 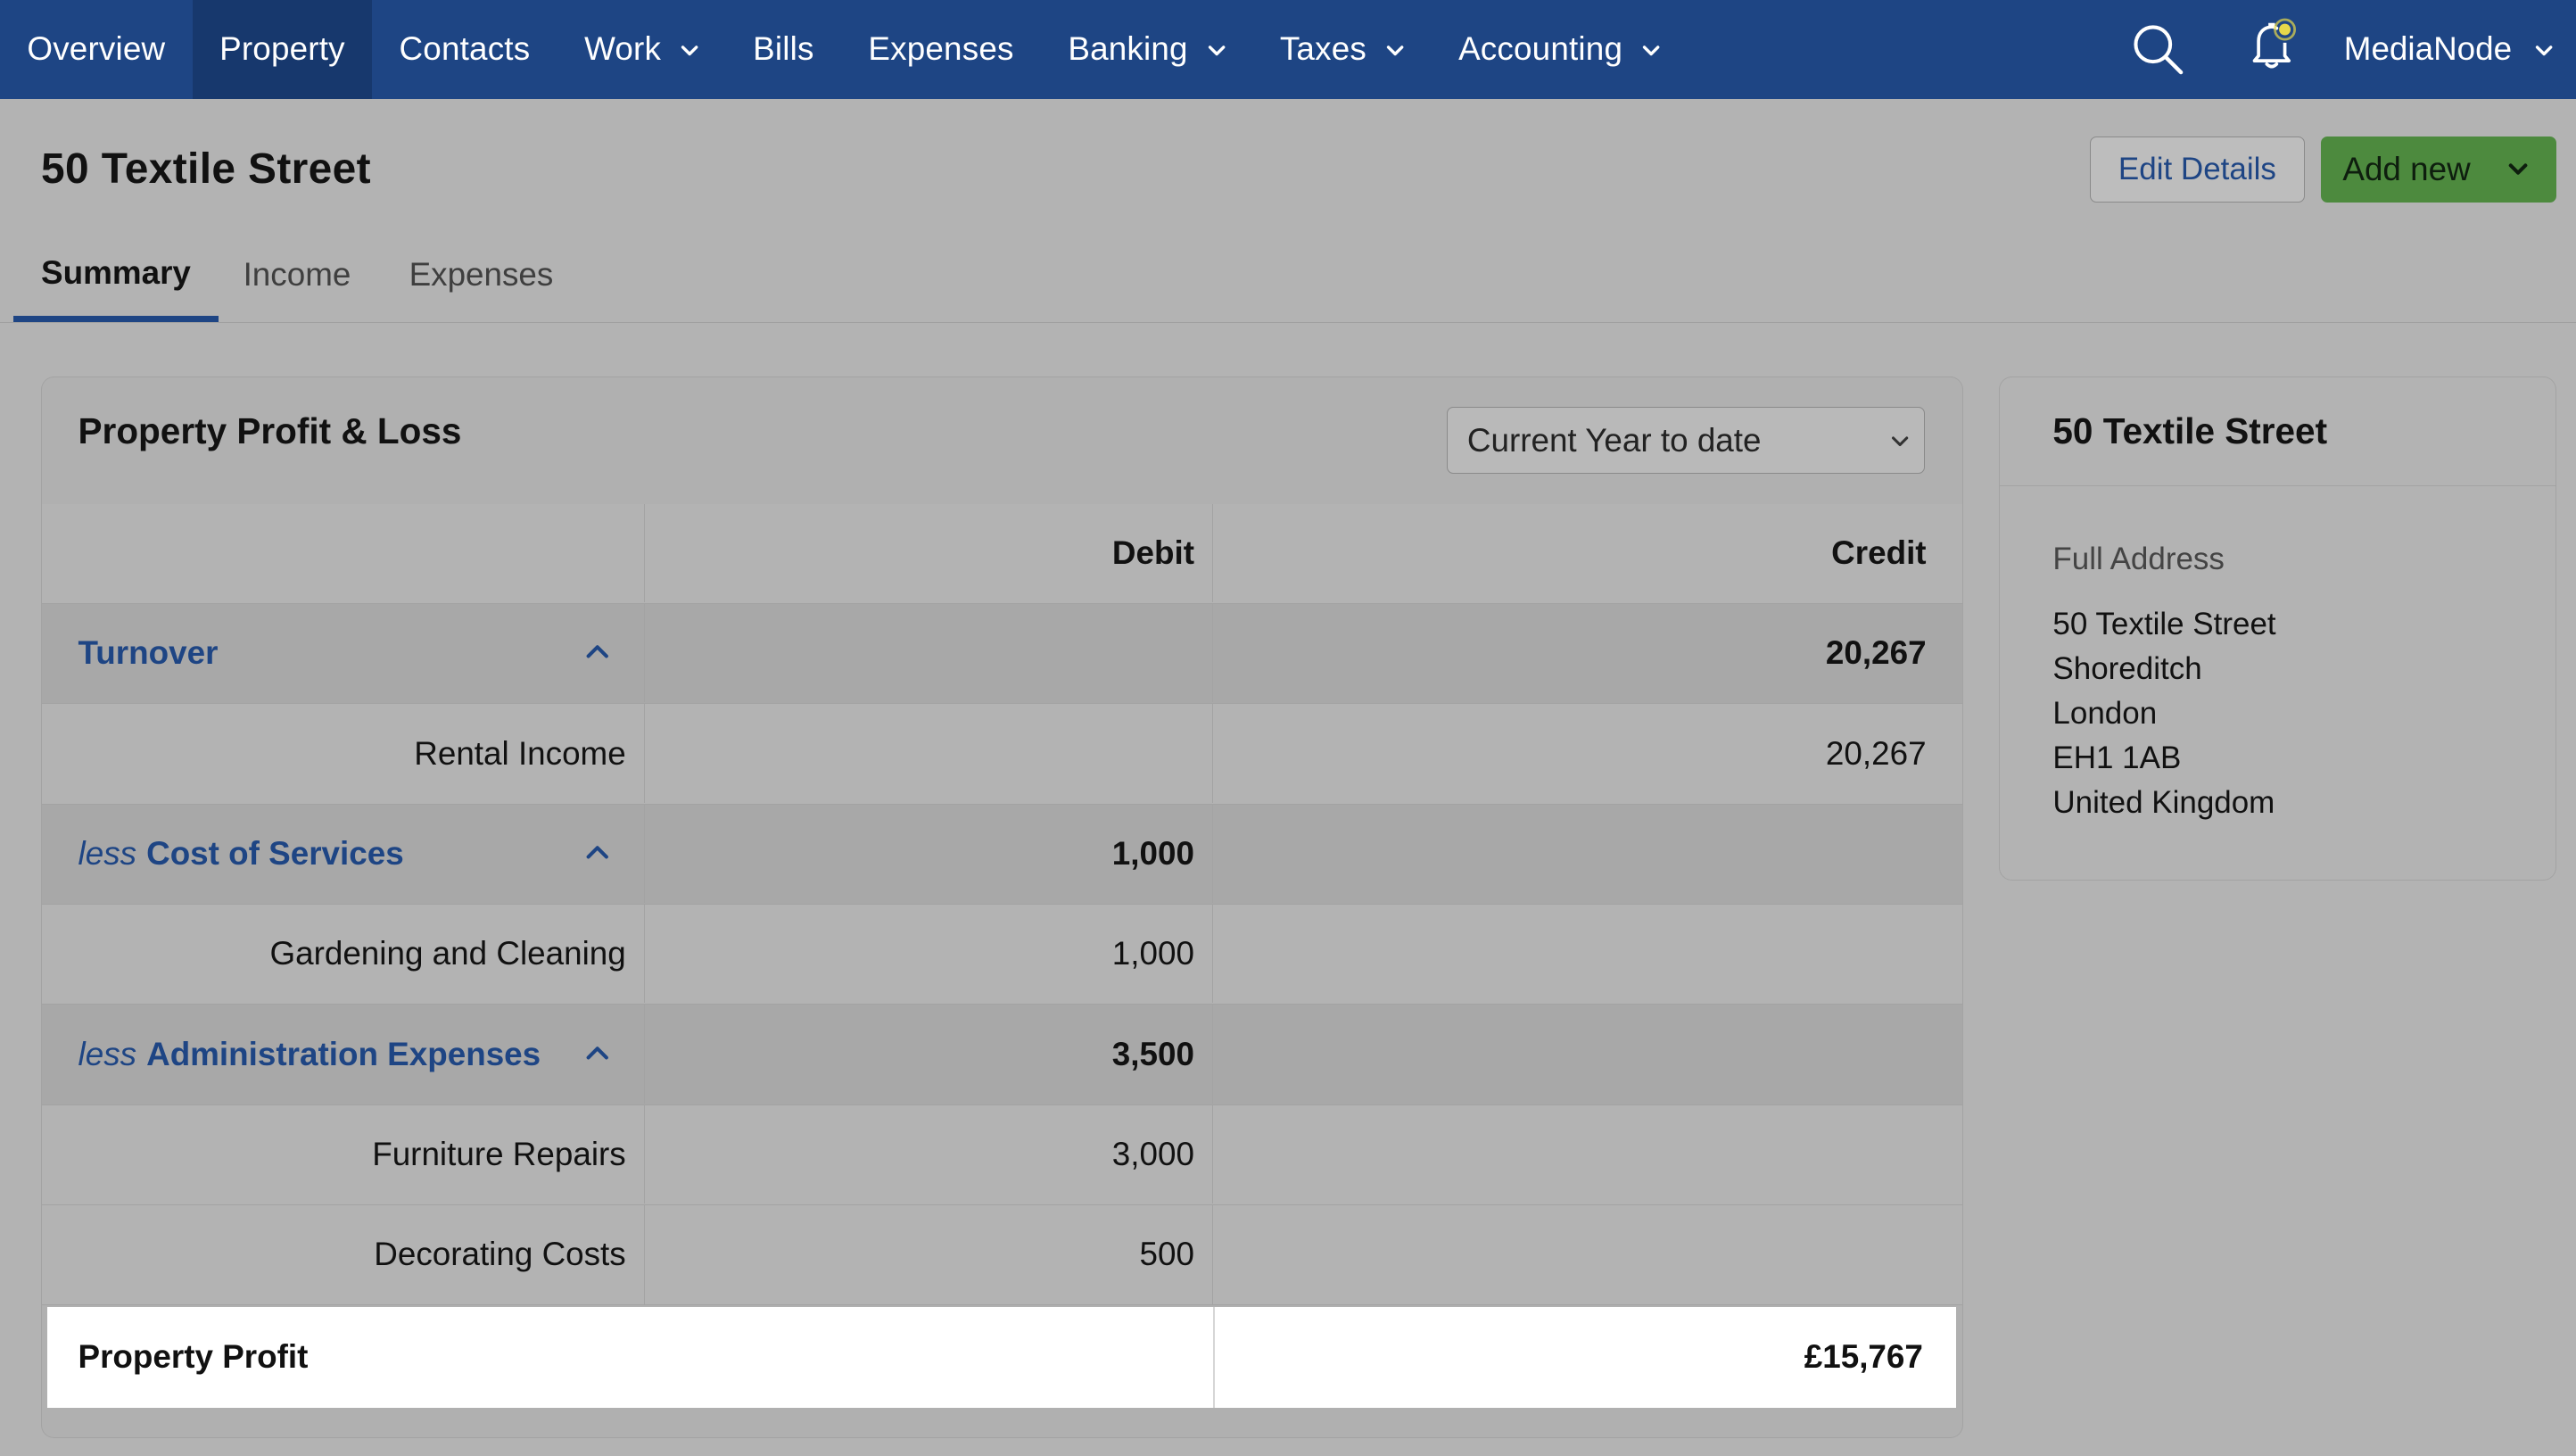 I want to click on group-row-cost-of-services: less Cost of Services 1,000, so click(x=1002, y=854).